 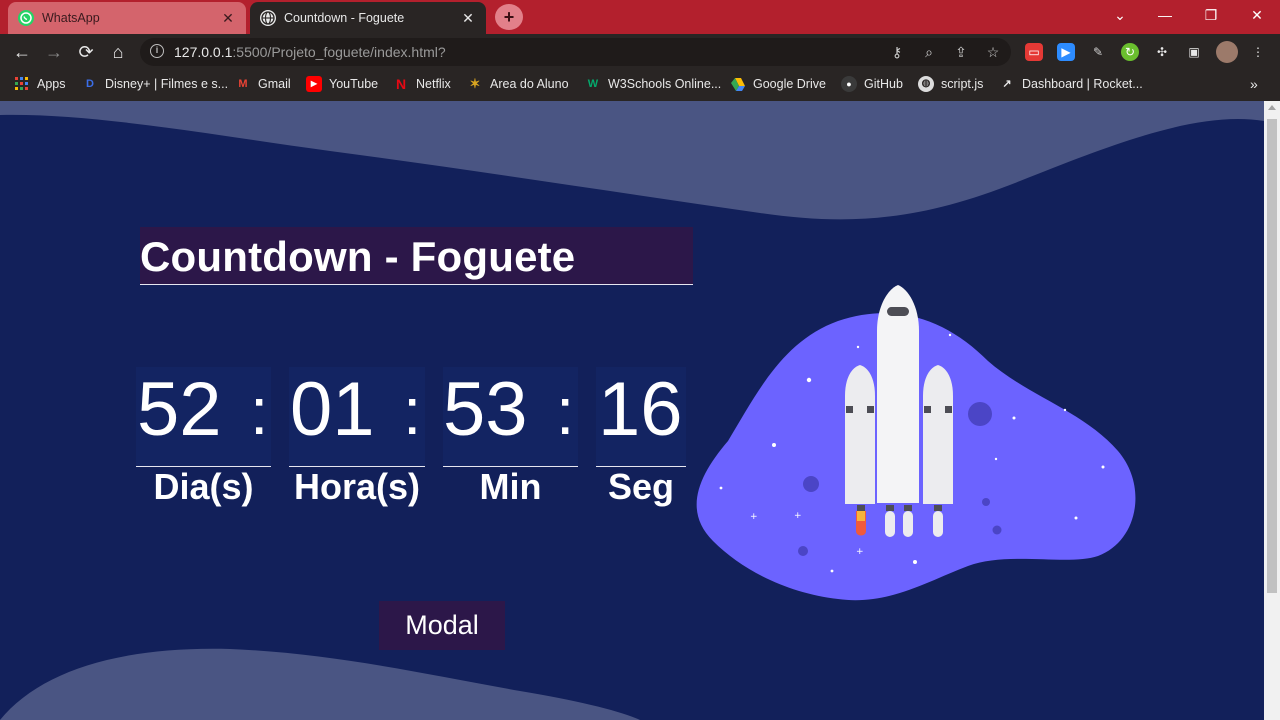 I want to click on tab-search-icon: ⌄, so click(x=1120, y=16).